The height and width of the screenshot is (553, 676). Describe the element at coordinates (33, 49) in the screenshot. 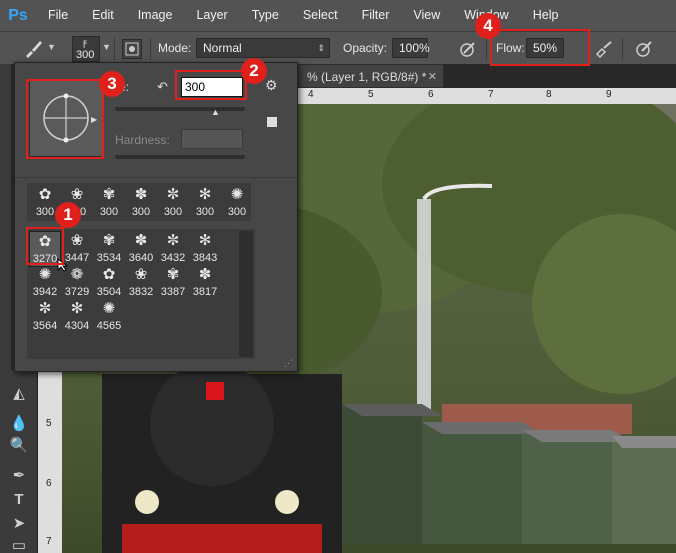

I see `brush-tool-icon` at that location.